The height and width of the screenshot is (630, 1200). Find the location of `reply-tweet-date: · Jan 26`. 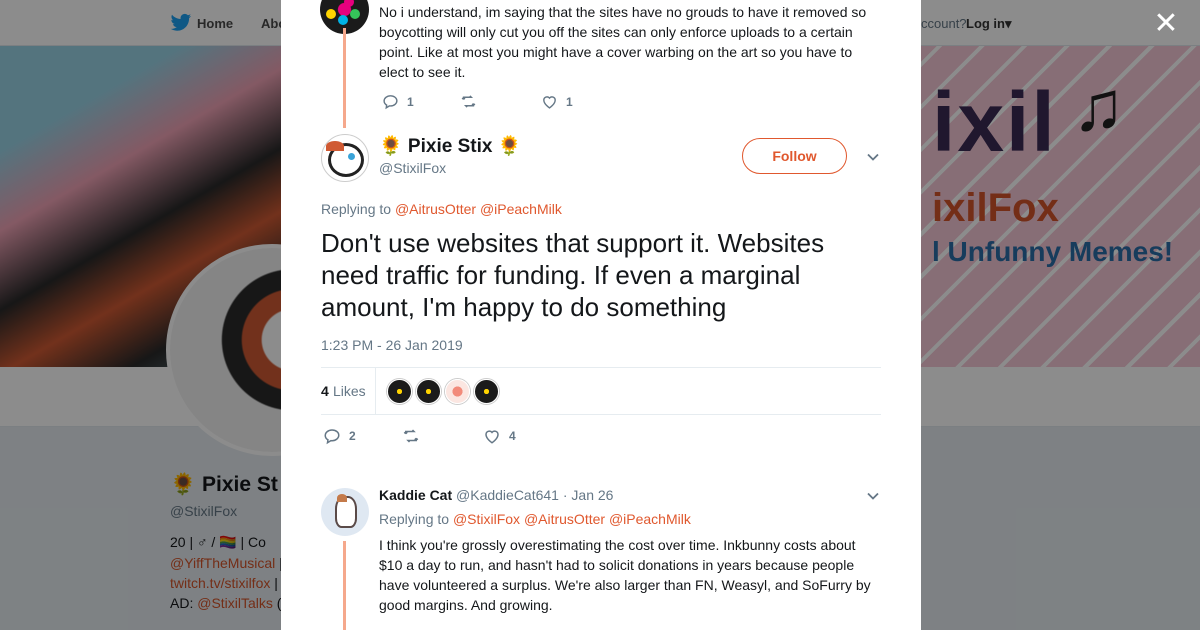

reply-tweet-date: · Jan 26 is located at coordinates (588, 495).